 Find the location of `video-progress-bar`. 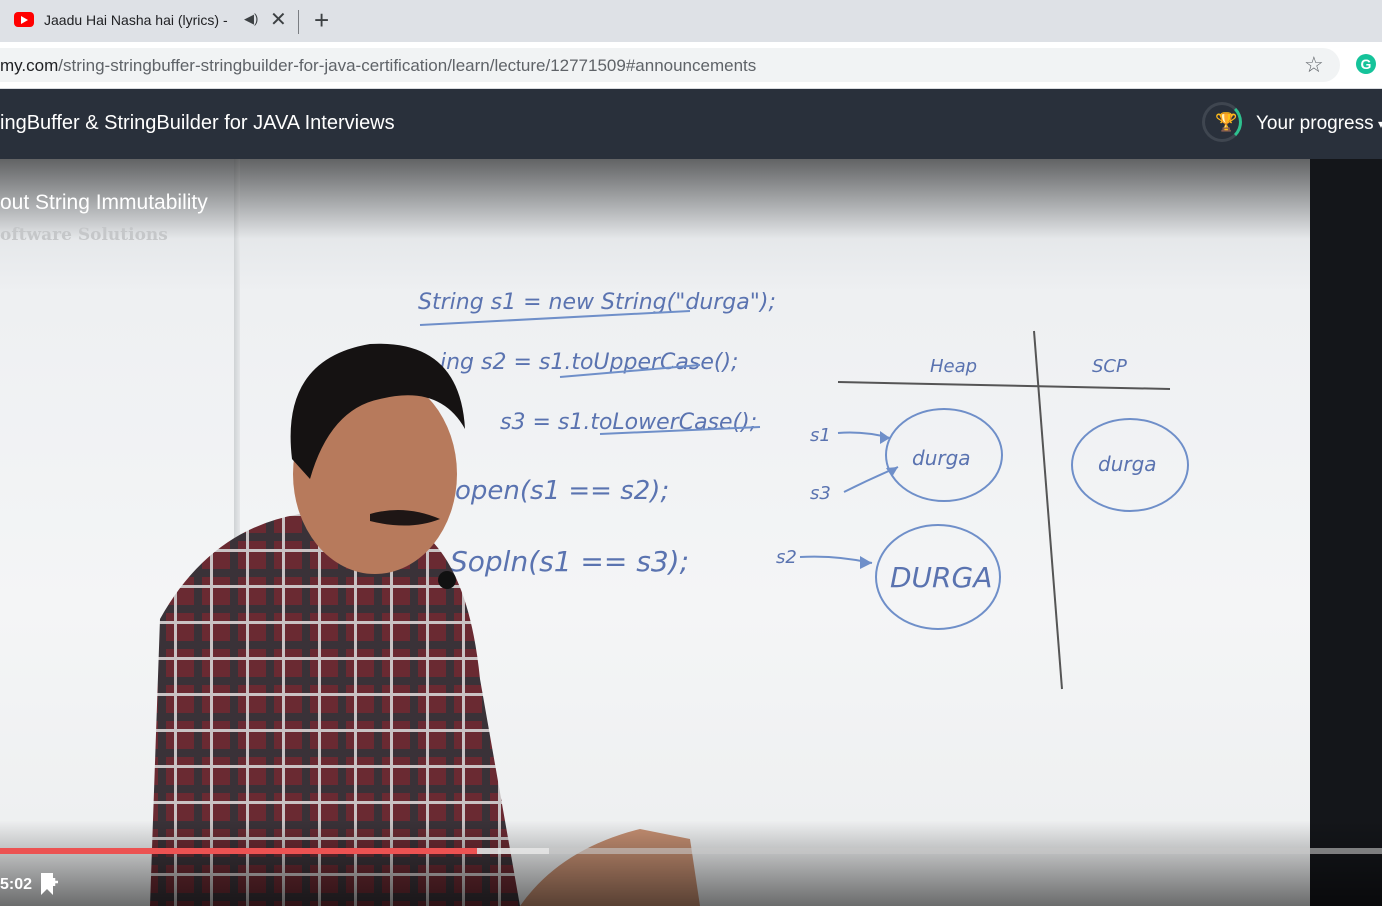

video-progress-bar is located at coordinates (691, 851).